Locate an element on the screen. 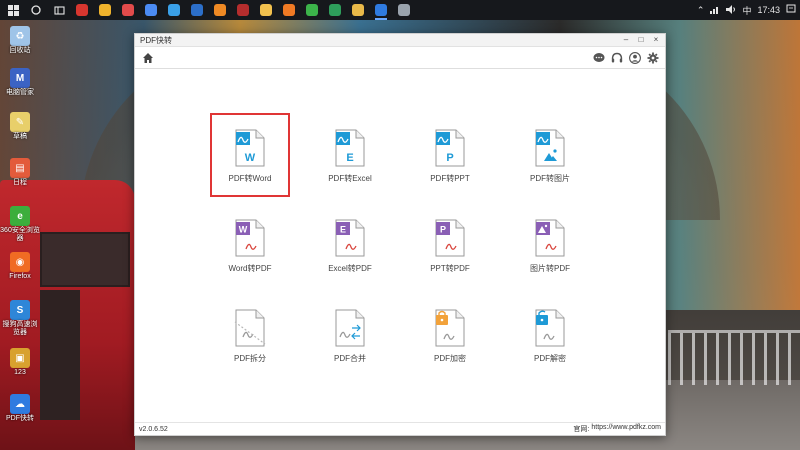  headset-icon is located at coordinates (616, 57).